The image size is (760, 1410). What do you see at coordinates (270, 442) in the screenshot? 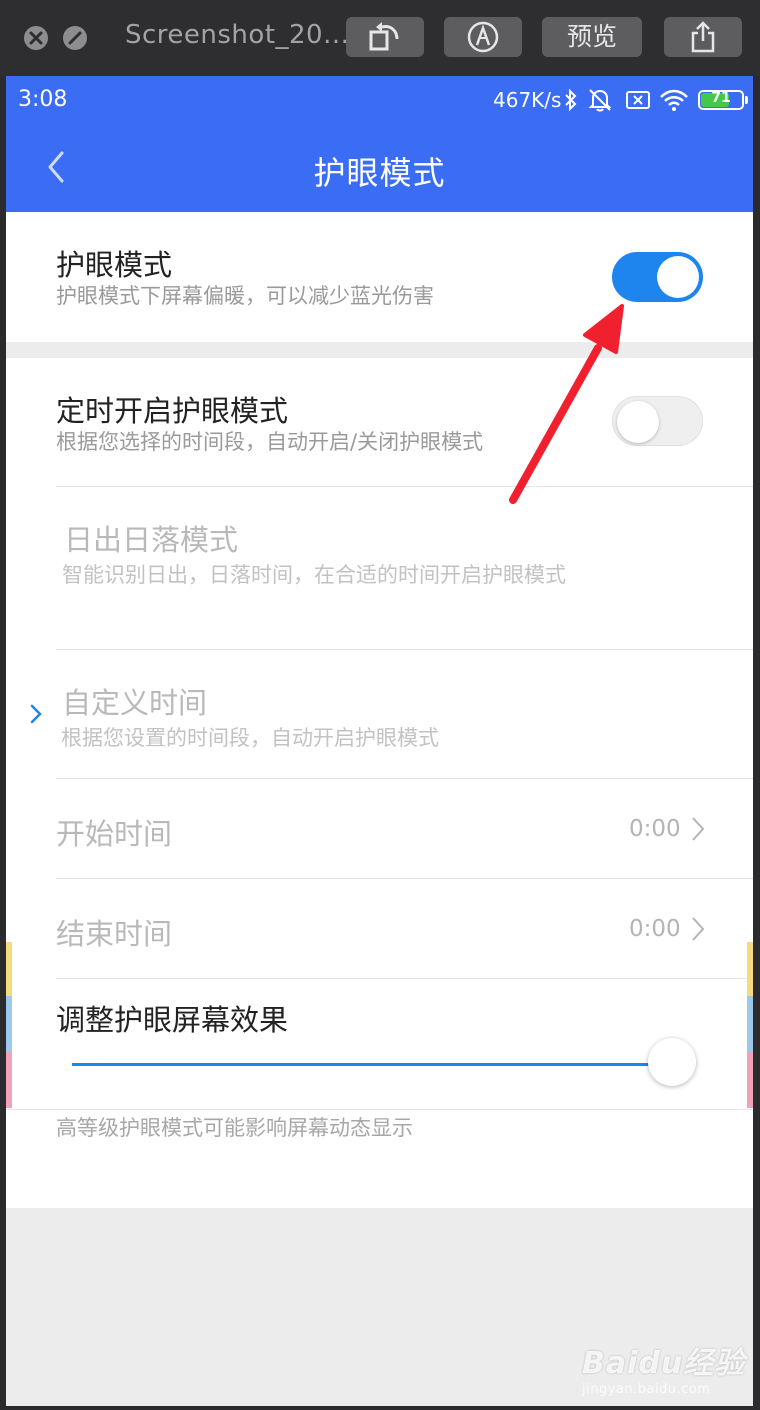
I see `schedule-subtitle: 根据您选择的时间段，自动开启/关闭护眼模式` at bounding box center [270, 442].